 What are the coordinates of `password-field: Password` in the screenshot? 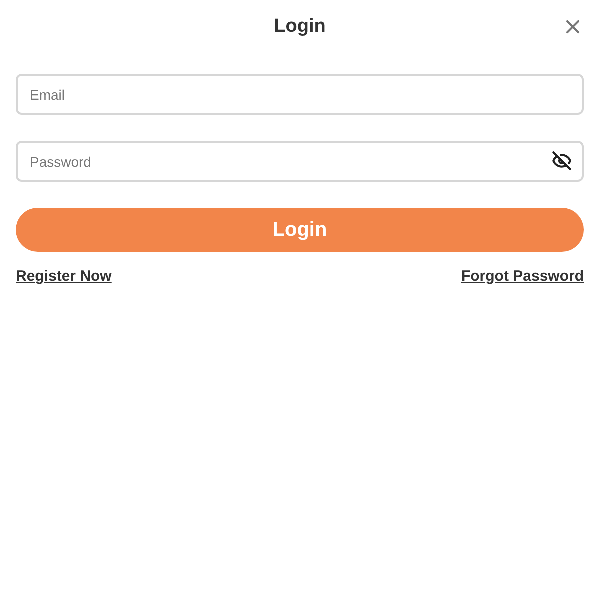 It's located at (300, 161).